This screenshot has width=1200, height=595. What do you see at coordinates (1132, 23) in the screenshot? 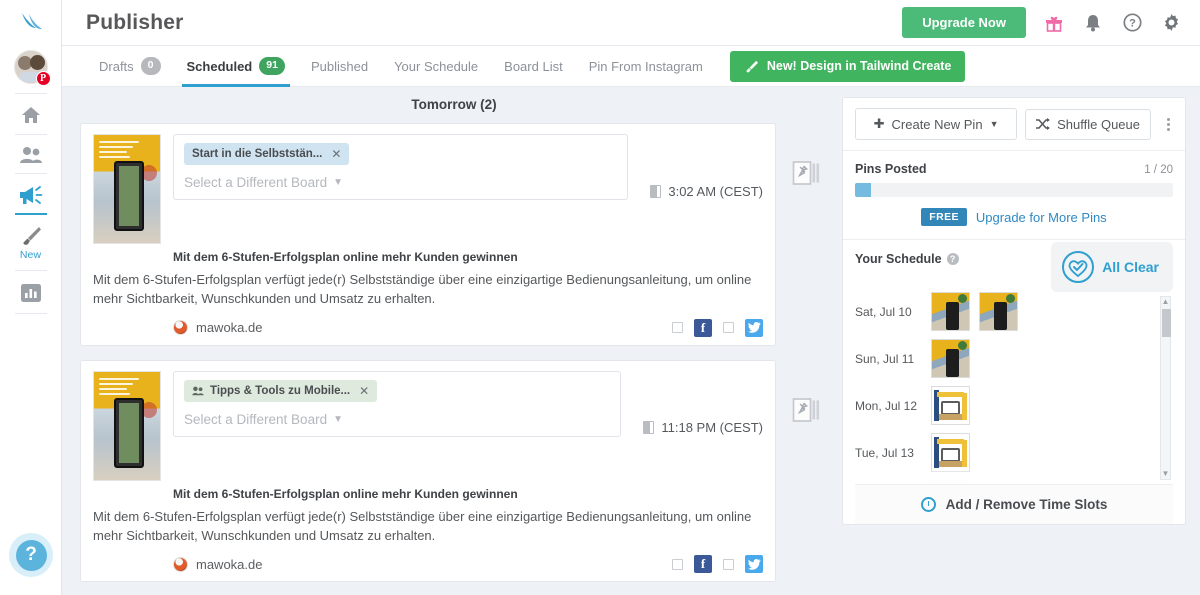
I see `help-circle-icon: ?` at bounding box center [1132, 23].